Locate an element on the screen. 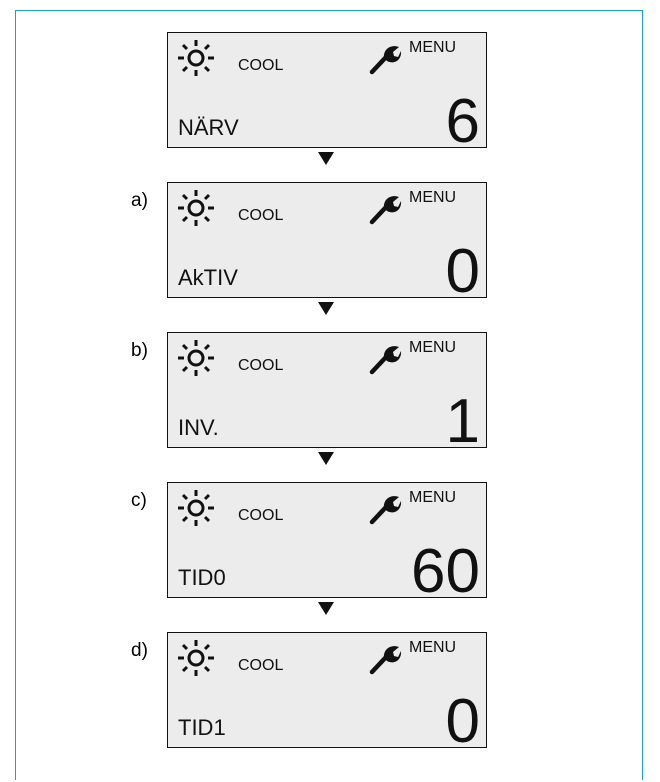  parameter-value: 60 is located at coordinates (445, 571).